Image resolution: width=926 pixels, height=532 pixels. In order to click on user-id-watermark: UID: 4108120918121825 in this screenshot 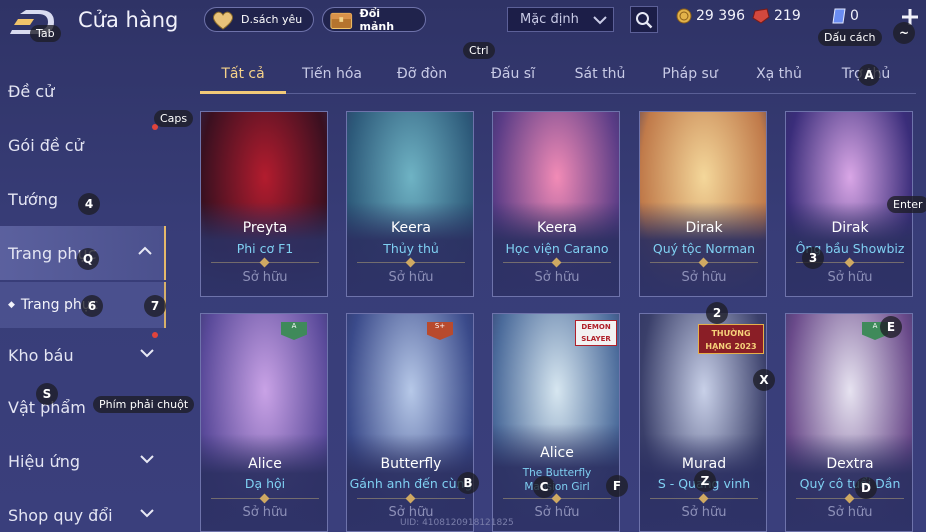, I will do `click(457, 523)`.